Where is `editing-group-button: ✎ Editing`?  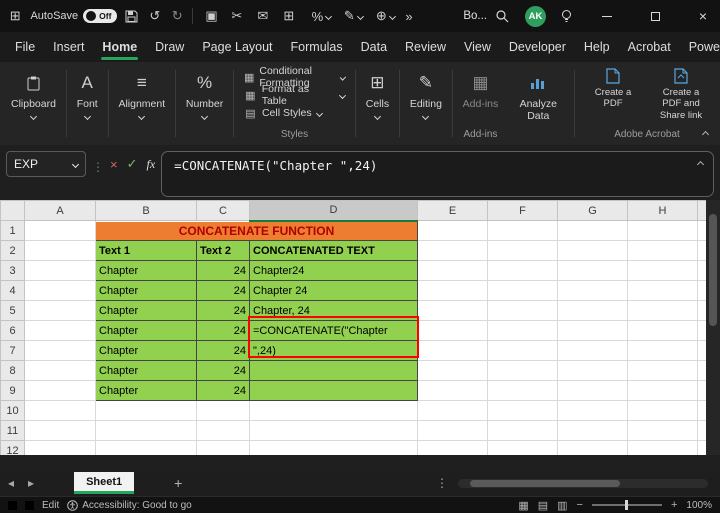 editing-group-button: ✎ Editing is located at coordinates (426, 103).